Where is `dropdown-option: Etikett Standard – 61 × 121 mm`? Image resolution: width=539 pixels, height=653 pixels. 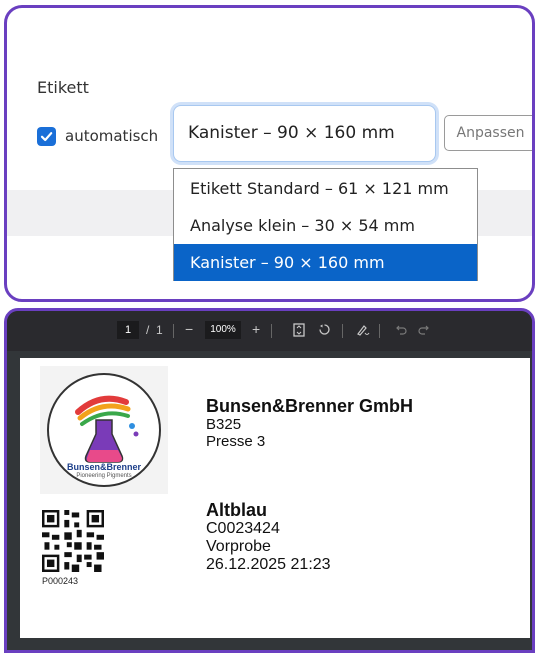
dropdown-option: Etikett Standard – 61 × 121 mm is located at coordinates (325, 188).